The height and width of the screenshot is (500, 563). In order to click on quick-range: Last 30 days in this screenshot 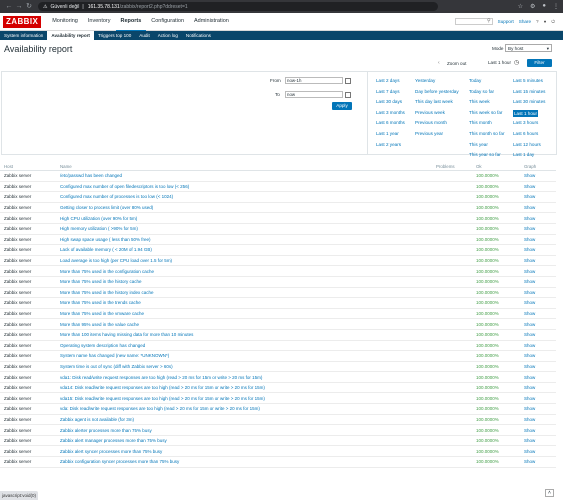, I will do `click(398, 104)`.